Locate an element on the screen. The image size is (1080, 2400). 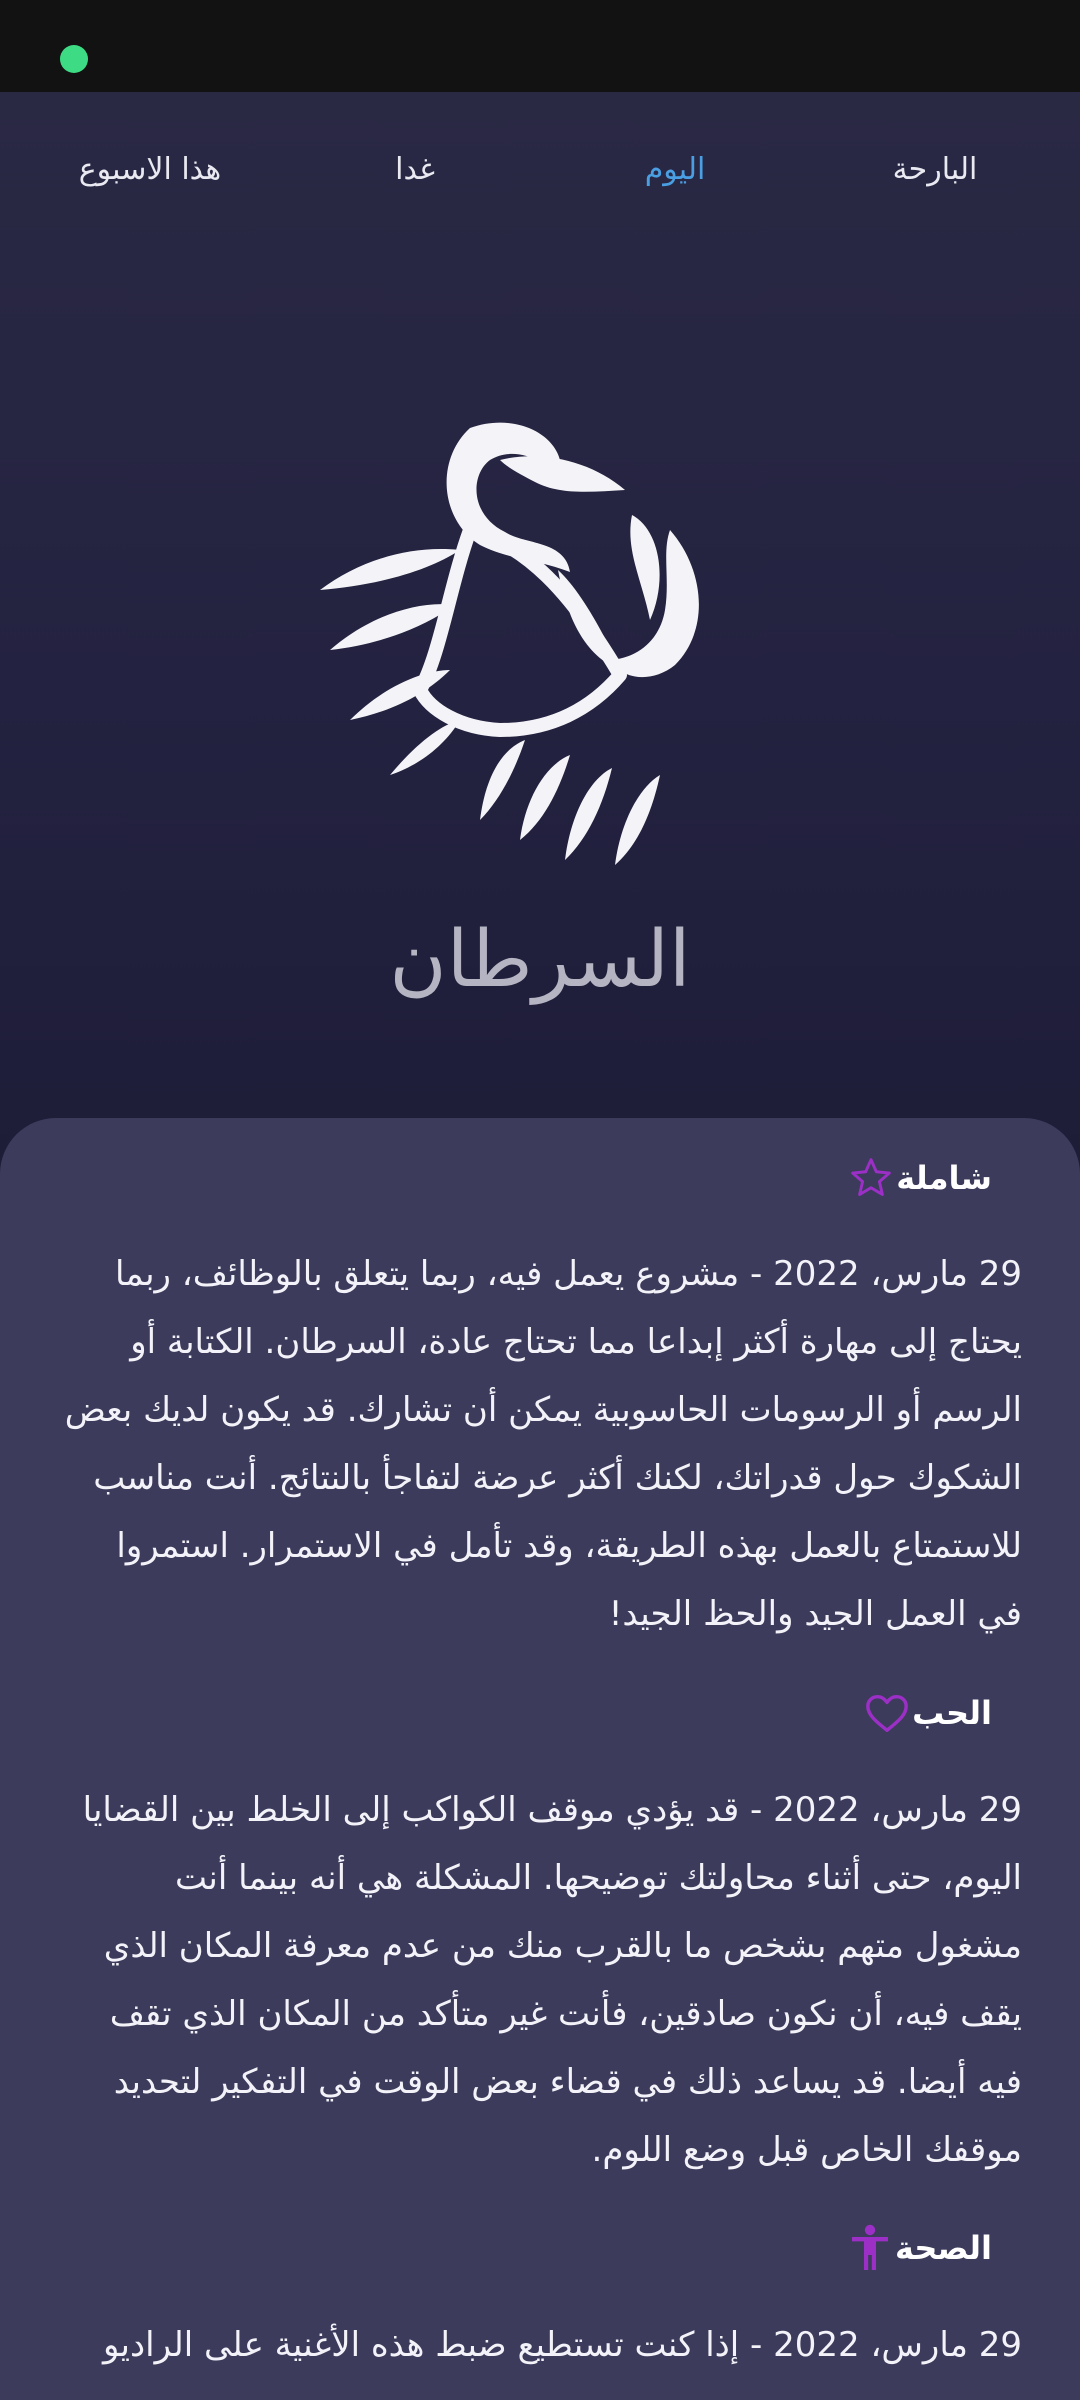
section-header-health: الصحة is located at coordinates (933, 2248).